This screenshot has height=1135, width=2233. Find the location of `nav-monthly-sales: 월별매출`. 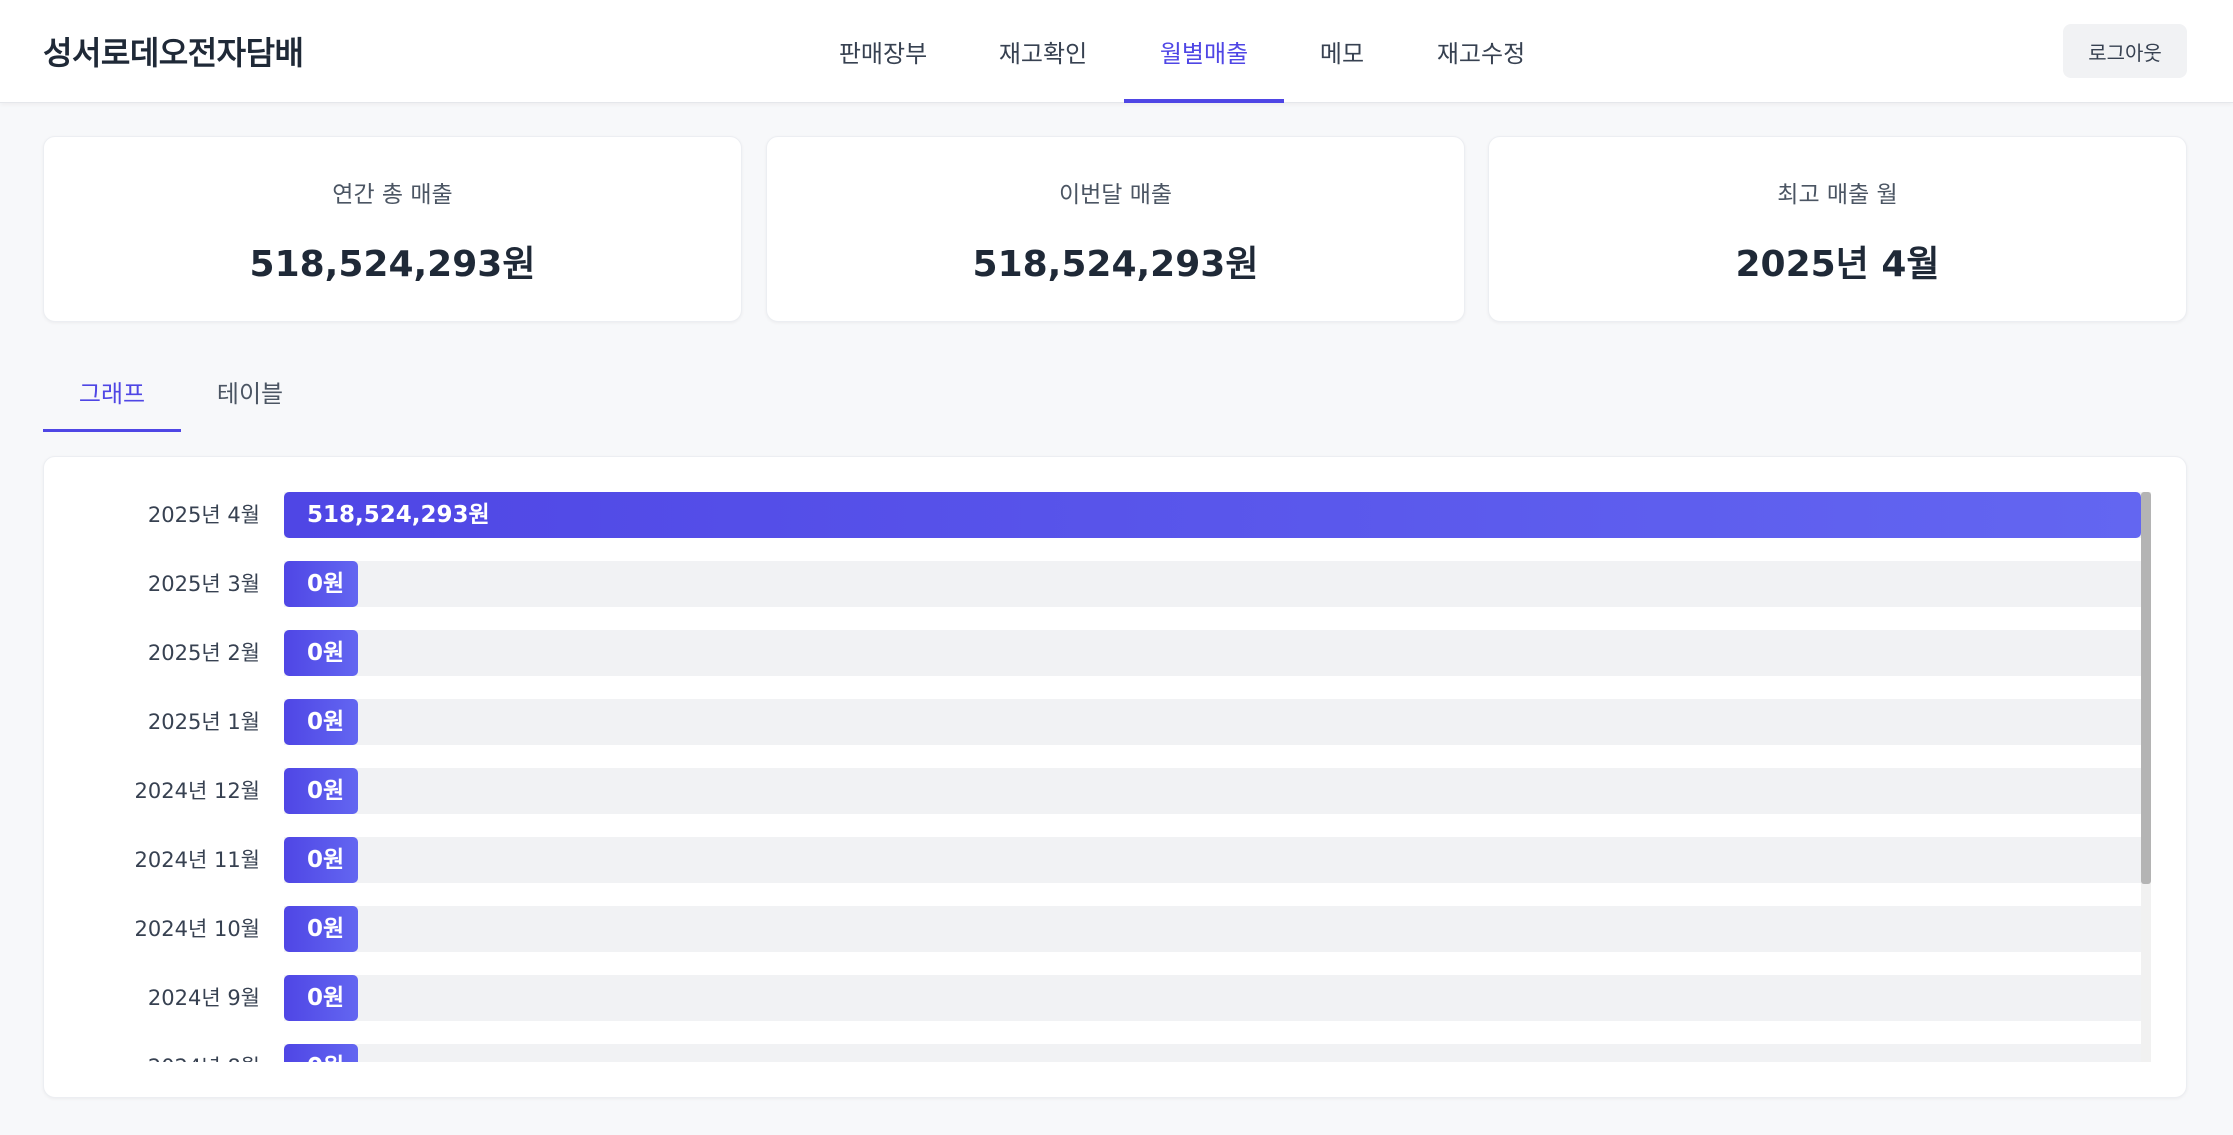

nav-monthly-sales: 월별매출 is located at coordinates (1204, 51).